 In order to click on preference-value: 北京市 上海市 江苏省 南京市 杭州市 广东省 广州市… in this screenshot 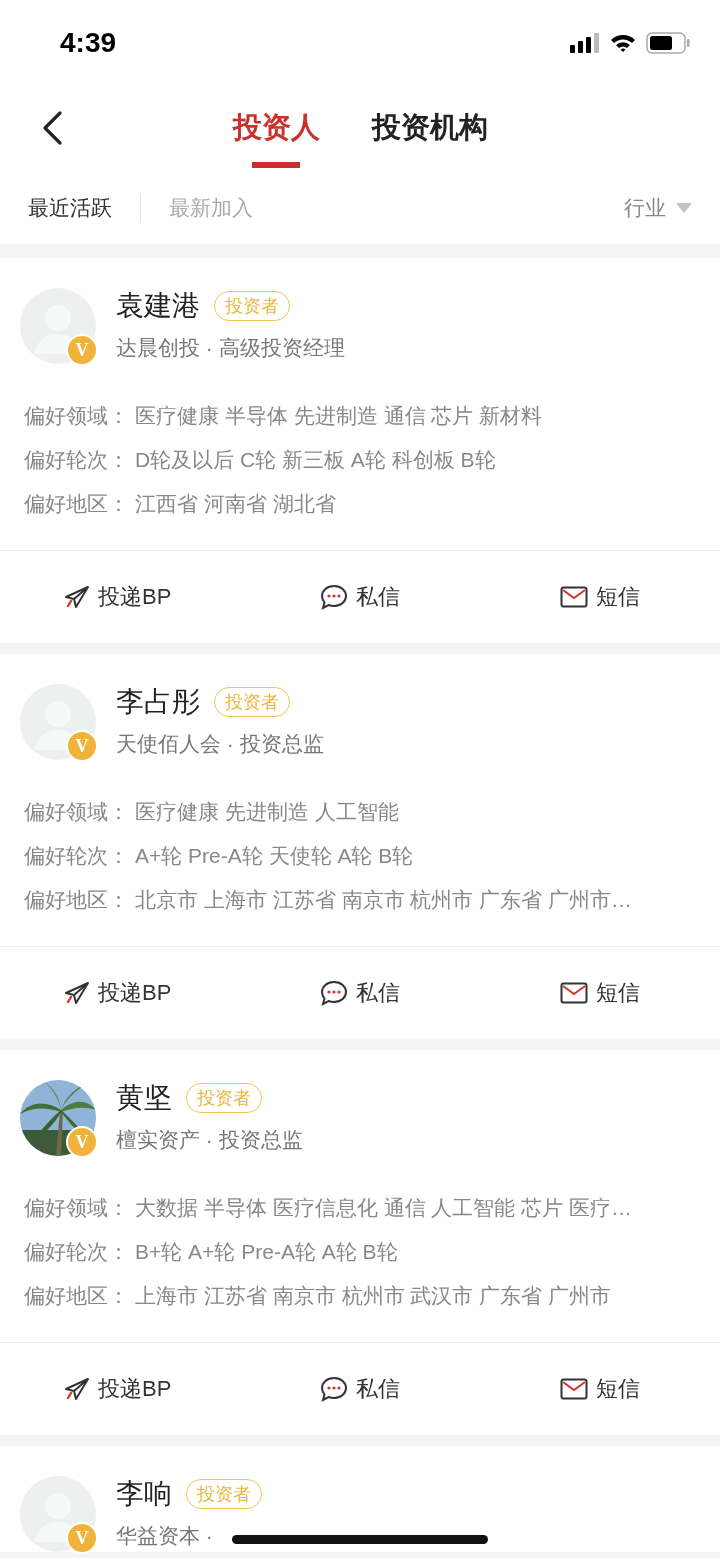, I will do `click(383, 900)`.